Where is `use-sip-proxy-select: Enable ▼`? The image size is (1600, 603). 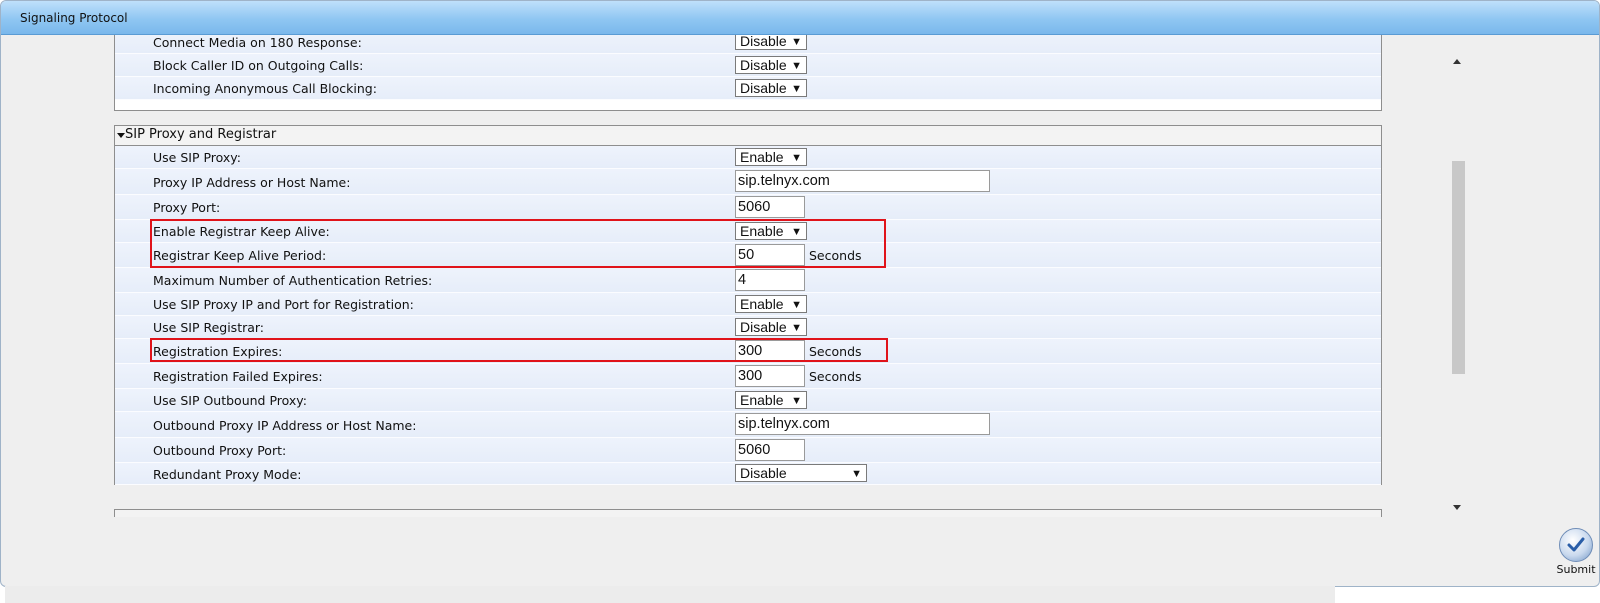 use-sip-proxy-select: Enable ▼ is located at coordinates (771, 157).